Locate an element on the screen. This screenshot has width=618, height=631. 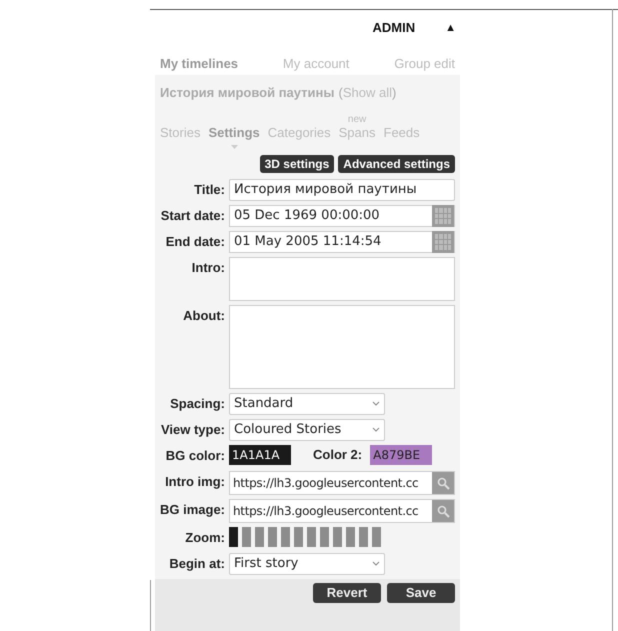
new-label: new is located at coordinates (357, 120).